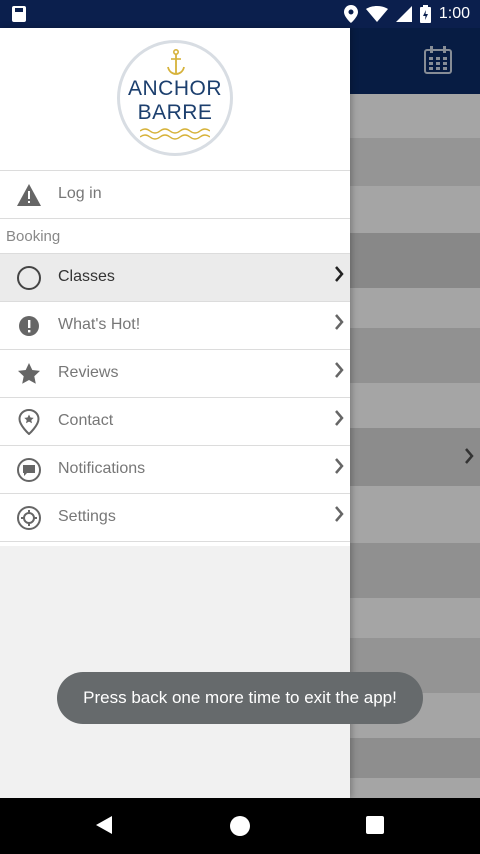 The image size is (480, 854). Describe the element at coordinates (376, 14) in the screenshot. I see `wifi-icon` at that location.